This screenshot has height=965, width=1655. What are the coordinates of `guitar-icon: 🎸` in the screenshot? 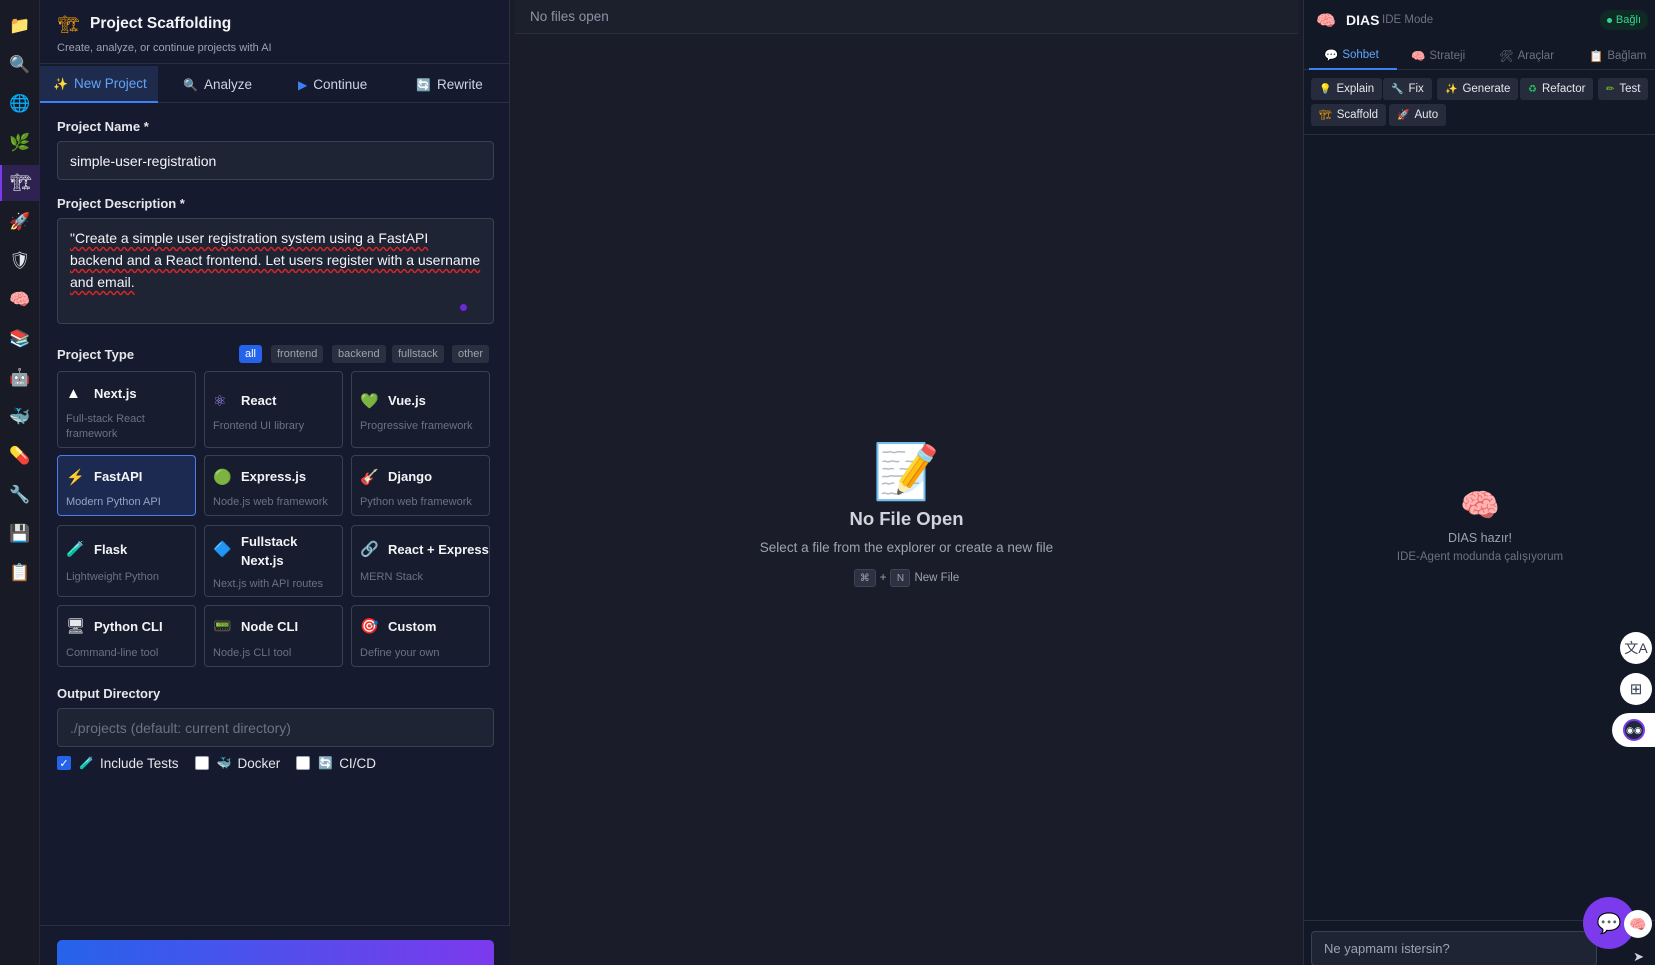 It's located at (369, 477).